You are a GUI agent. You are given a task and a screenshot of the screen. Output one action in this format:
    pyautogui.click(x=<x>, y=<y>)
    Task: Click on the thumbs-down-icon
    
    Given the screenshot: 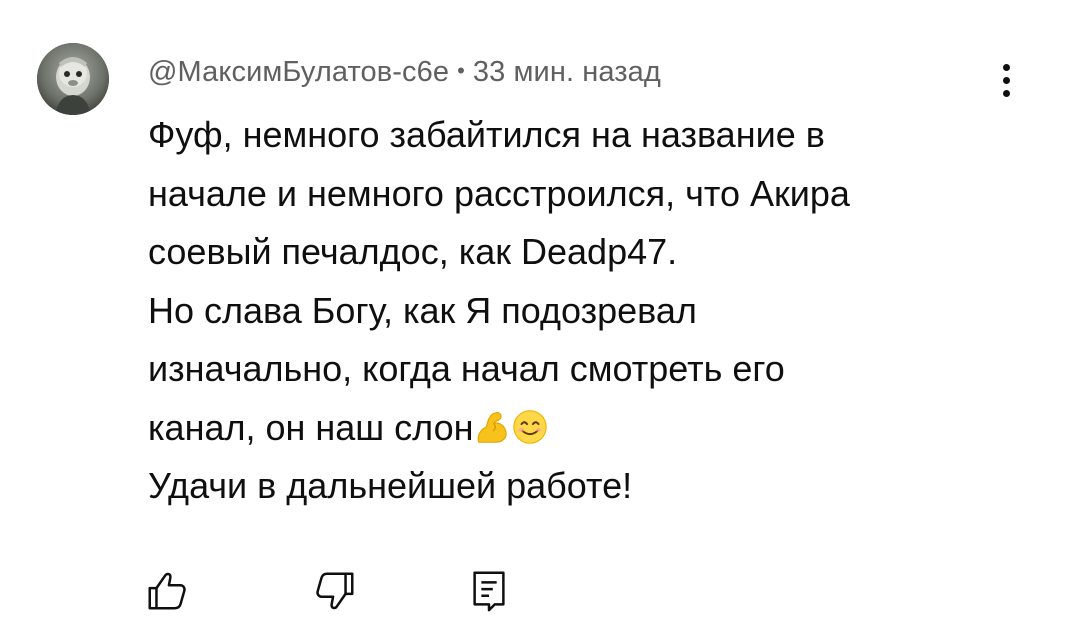 What is the action you would take?
    pyautogui.click(x=335, y=591)
    